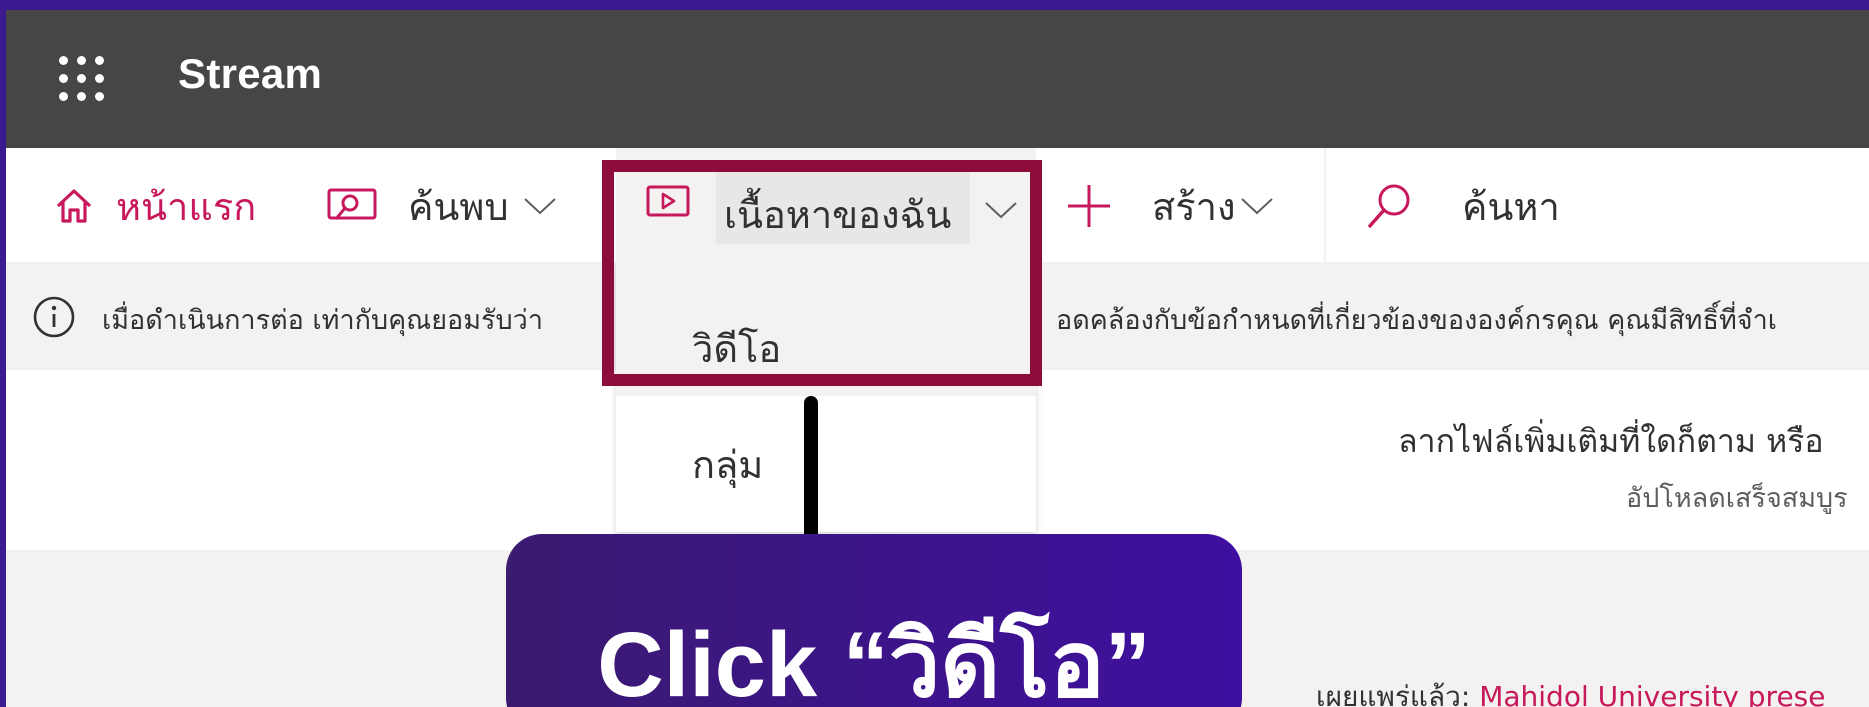 This screenshot has height=707, width=1869. I want to click on nav-home-label: หน้าแรก, so click(186, 206).